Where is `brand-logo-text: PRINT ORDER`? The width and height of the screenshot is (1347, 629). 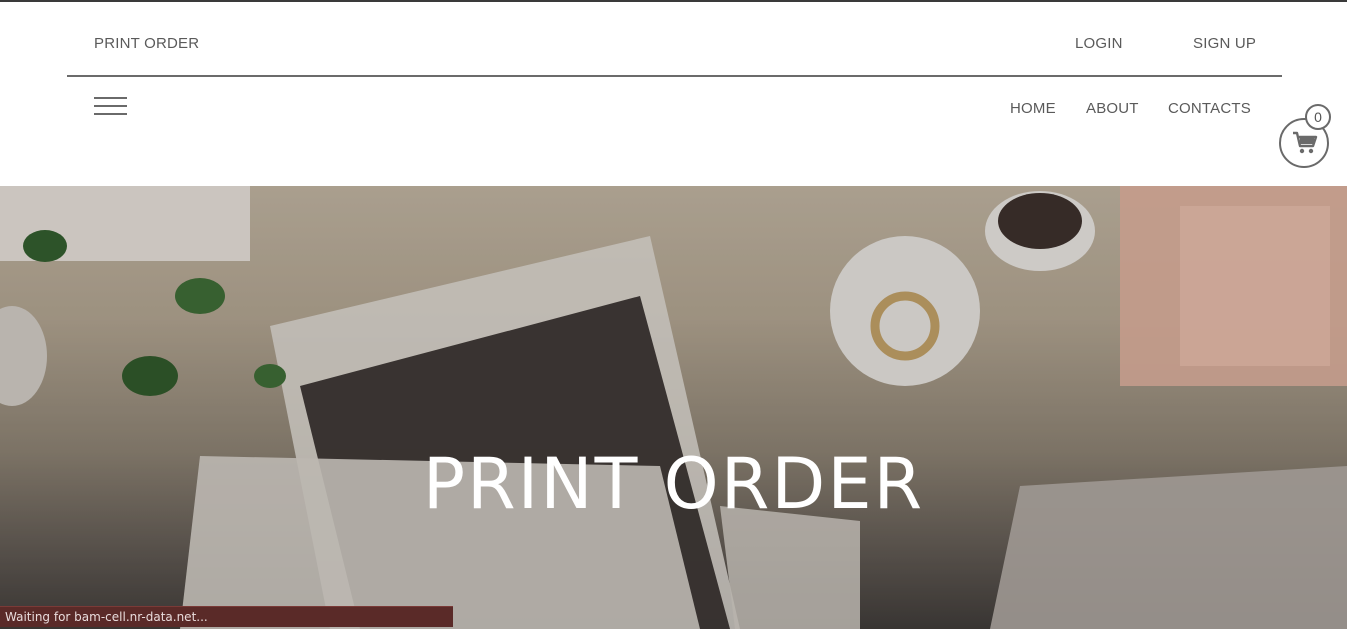
brand-logo-text: PRINT ORDER is located at coordinates (146, 43).